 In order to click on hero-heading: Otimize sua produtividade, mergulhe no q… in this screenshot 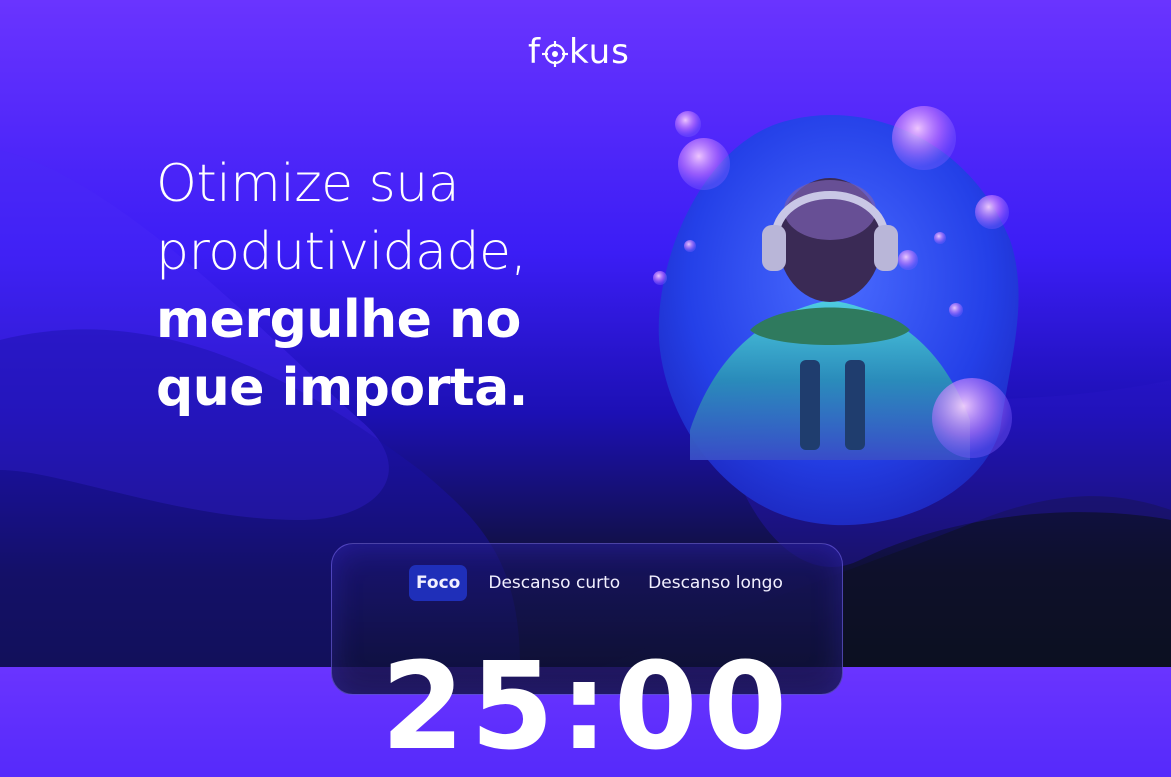, I will do `click(376, 286)`.